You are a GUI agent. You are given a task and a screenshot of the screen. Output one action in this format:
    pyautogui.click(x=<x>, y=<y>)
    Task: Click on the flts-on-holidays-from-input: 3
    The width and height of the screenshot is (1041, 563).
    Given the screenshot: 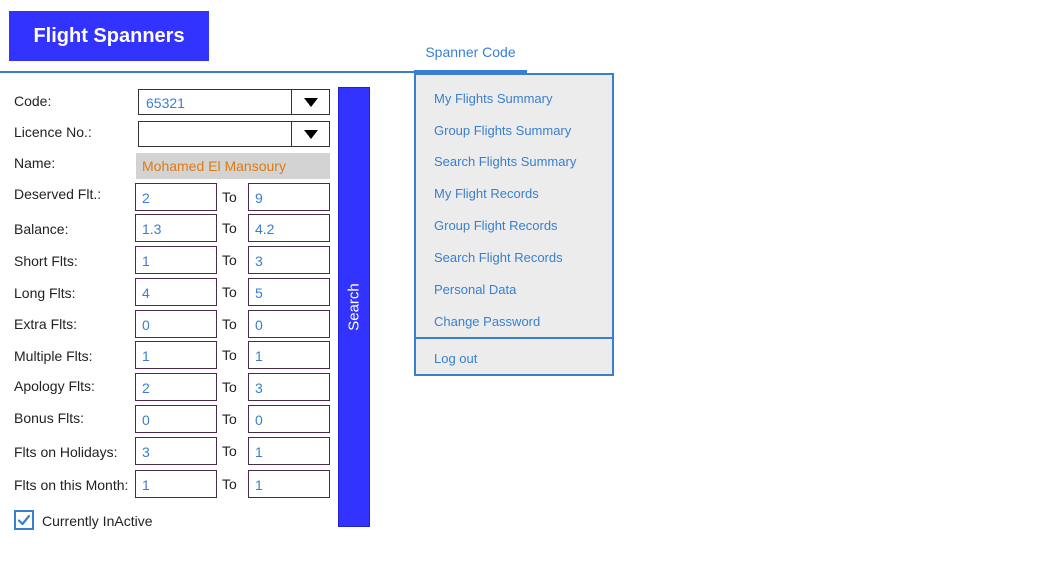 What is the action you would take?
    pyautogui.click(x=176, y=451)
    